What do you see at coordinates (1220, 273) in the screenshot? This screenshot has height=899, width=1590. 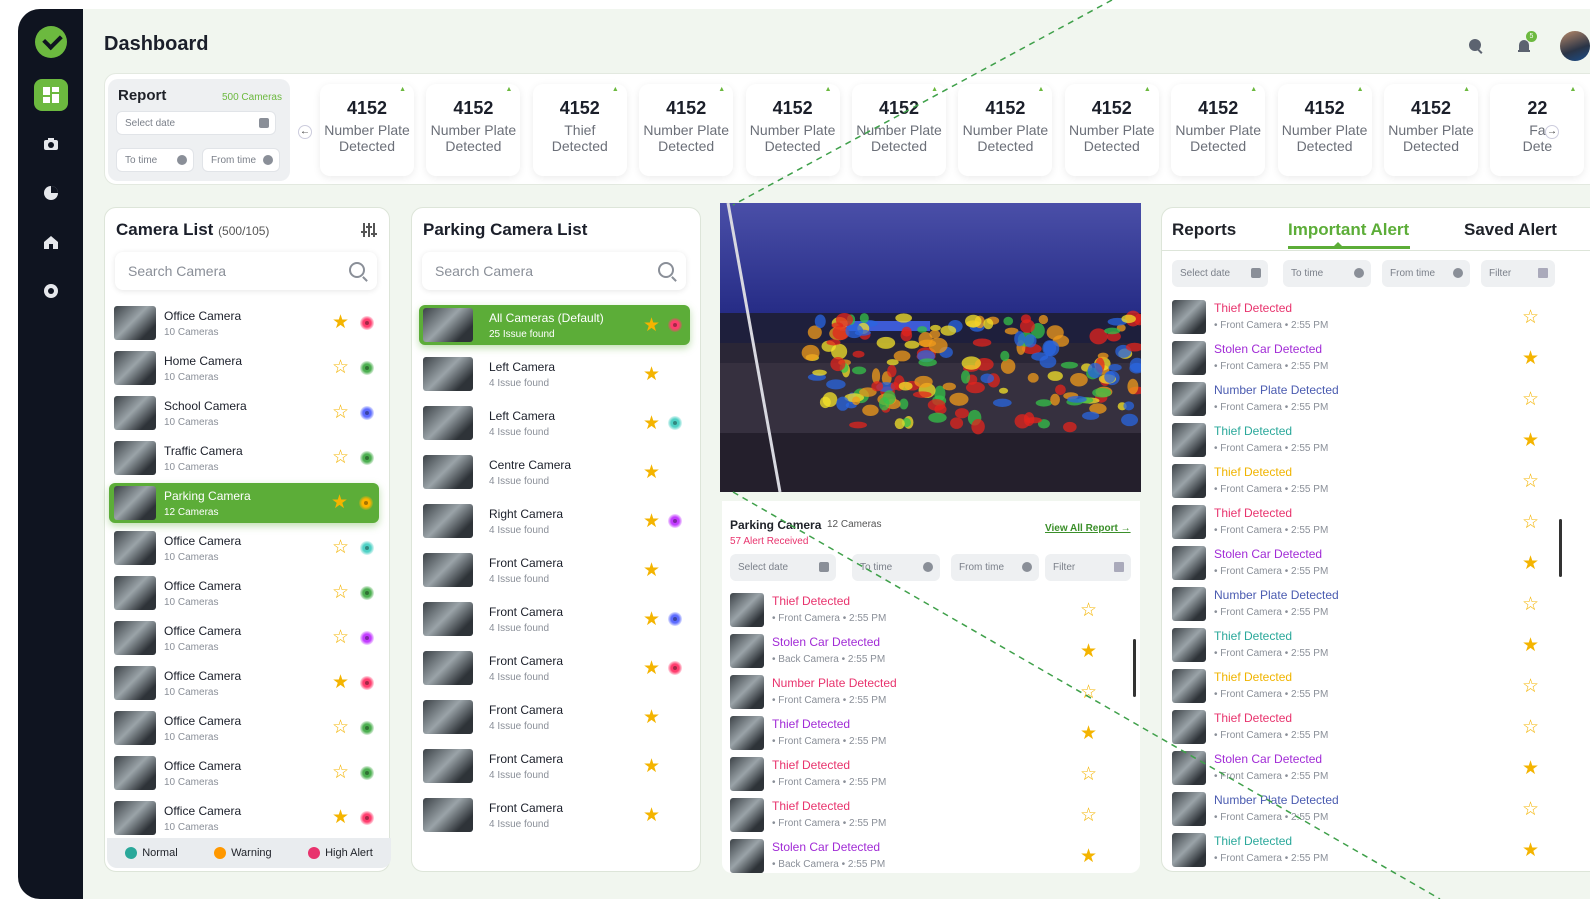 I see `reports-date-filter: Select date` at bounding box center [1220, 273].